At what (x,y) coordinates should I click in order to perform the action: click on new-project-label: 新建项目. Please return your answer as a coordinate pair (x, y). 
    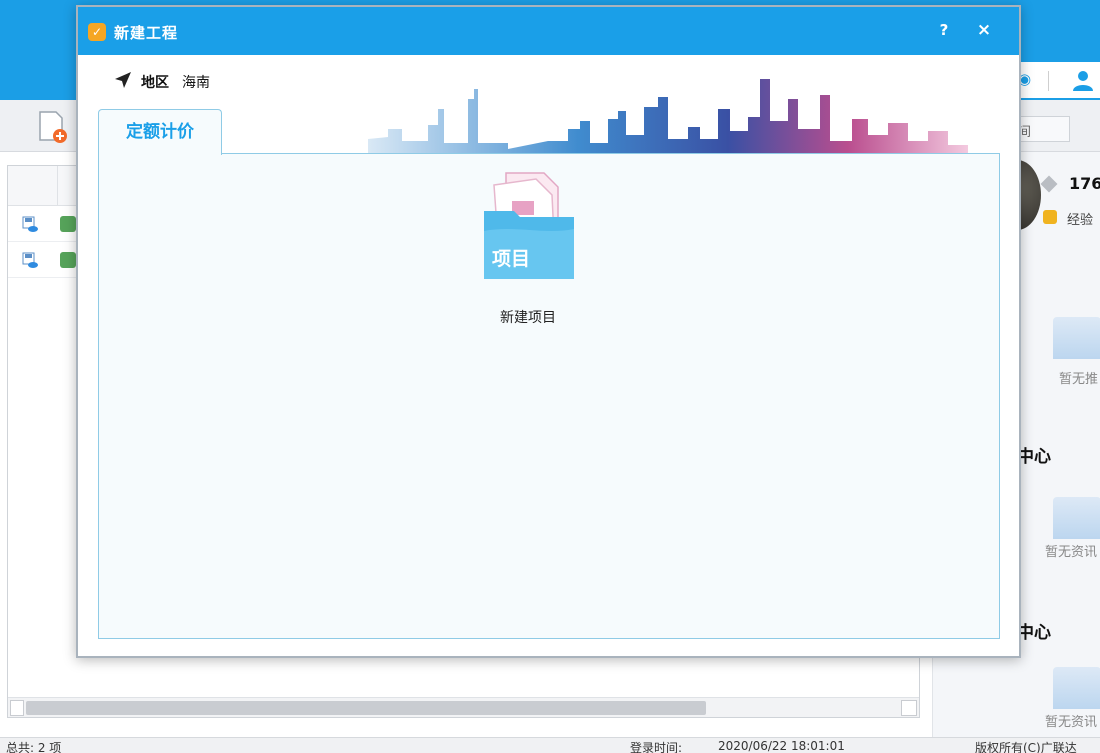
    Looking at the image, I should click on (528, 317).